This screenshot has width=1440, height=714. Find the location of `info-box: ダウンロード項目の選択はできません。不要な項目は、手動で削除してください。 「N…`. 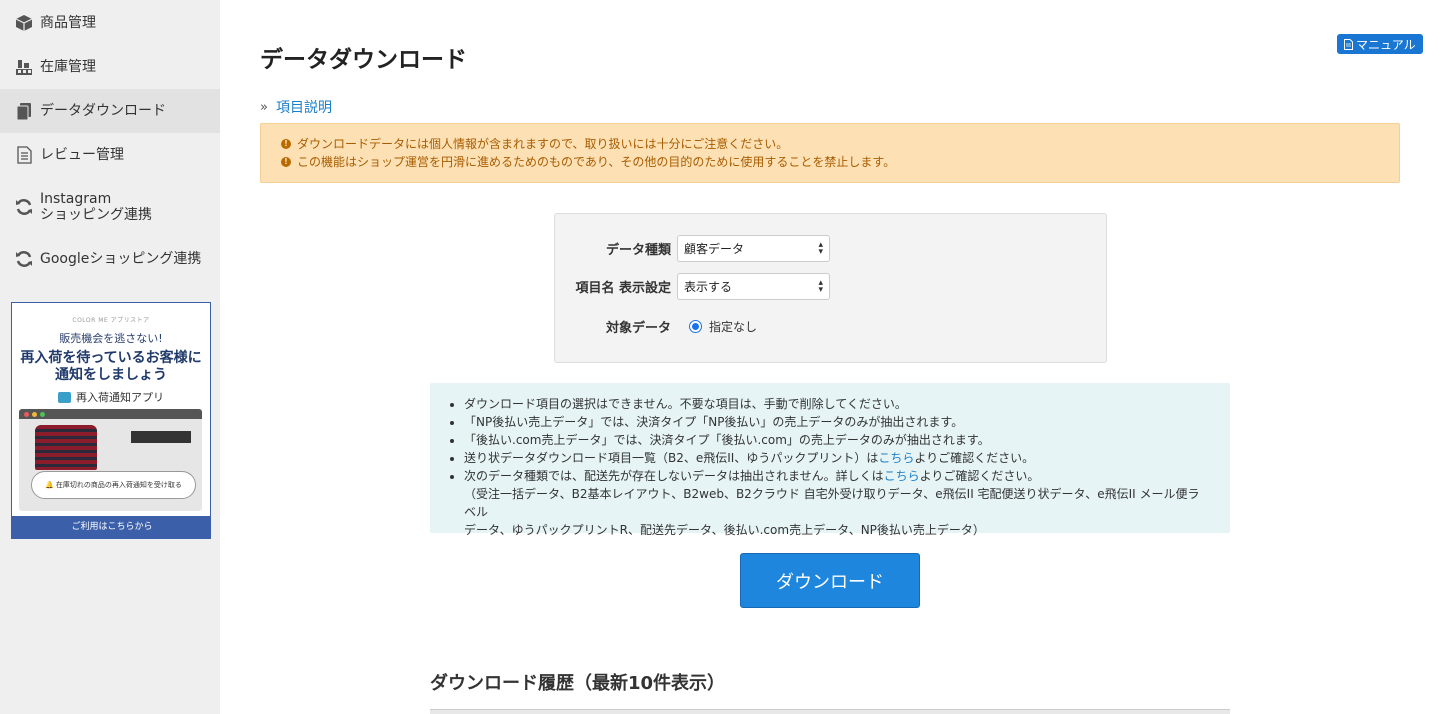

info-box: ダウンロード項目の選択はできません。不要な項目は、手動で削除してください。 「N… is located at coordinates (830, 460).